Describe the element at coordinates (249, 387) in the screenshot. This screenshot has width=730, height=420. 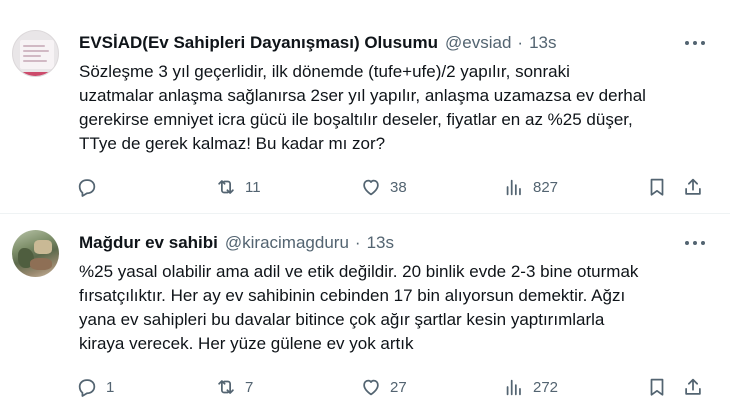
I see `retweet-count: 7` at that location.